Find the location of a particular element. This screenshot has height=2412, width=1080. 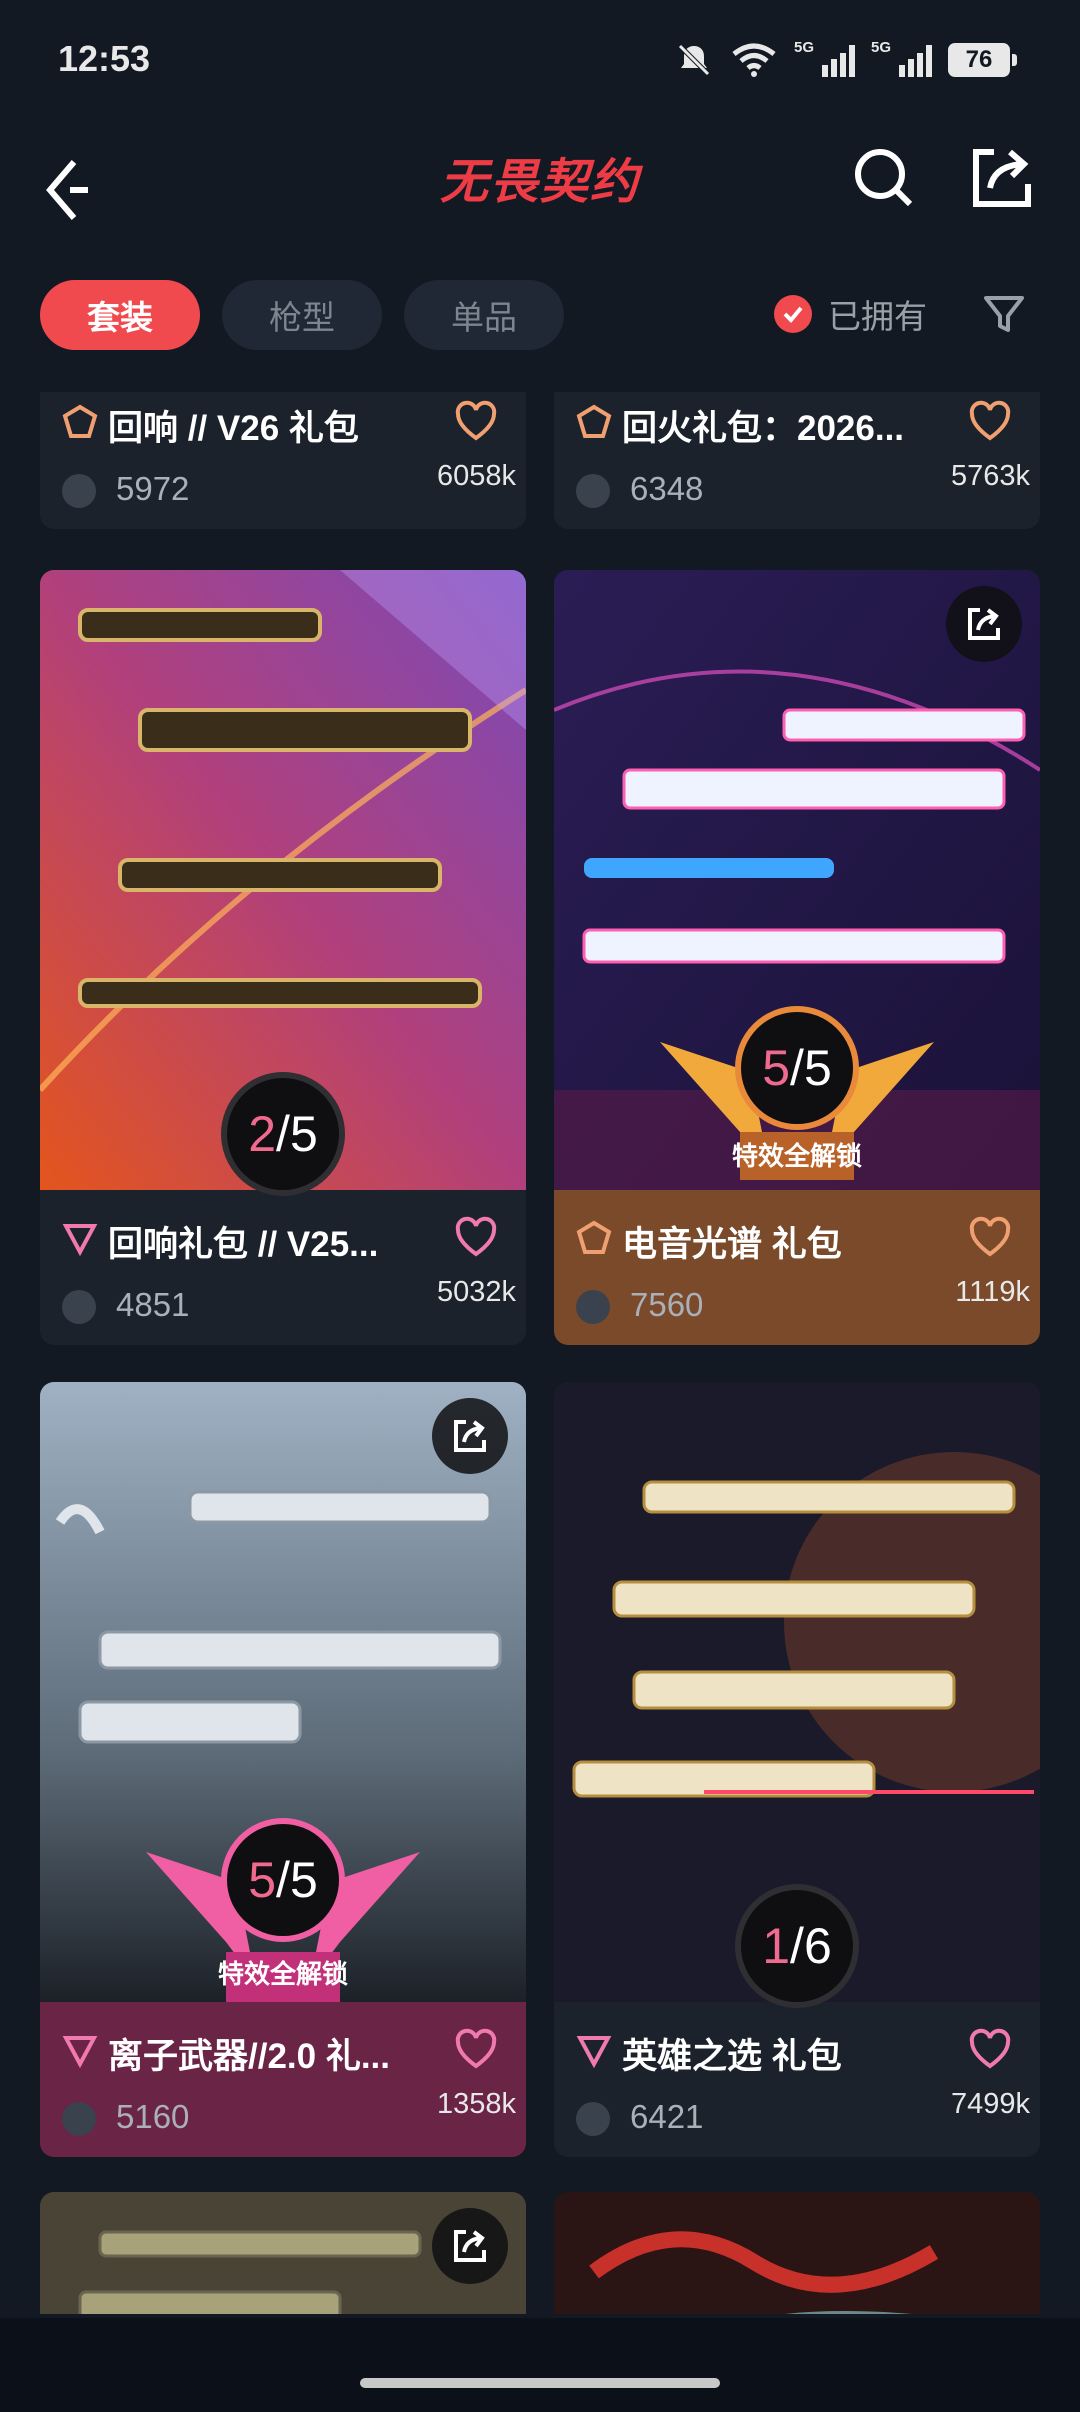

card-info: 回火礼包：2026... 6348 5763k is located at coordinates (797, 460).